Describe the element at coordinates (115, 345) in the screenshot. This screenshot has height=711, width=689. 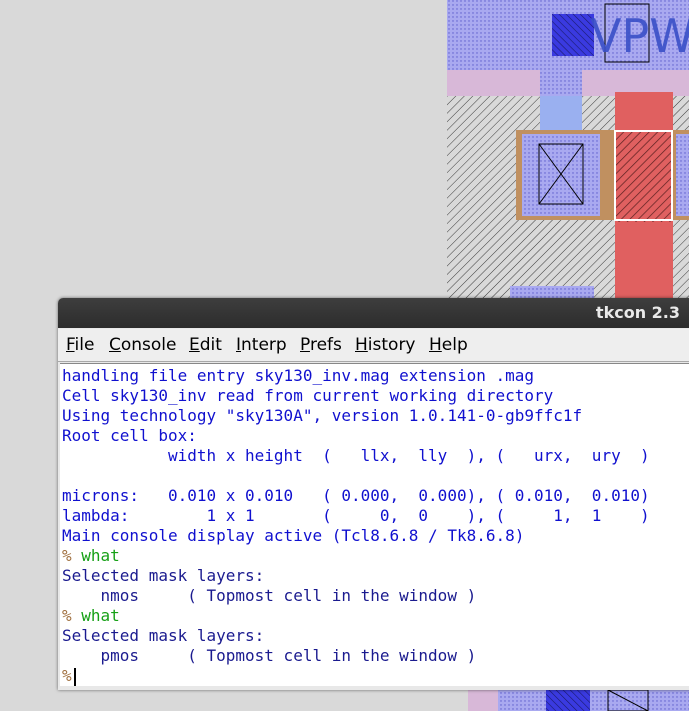
I see `menu-console-mnemonic: C` at that location.